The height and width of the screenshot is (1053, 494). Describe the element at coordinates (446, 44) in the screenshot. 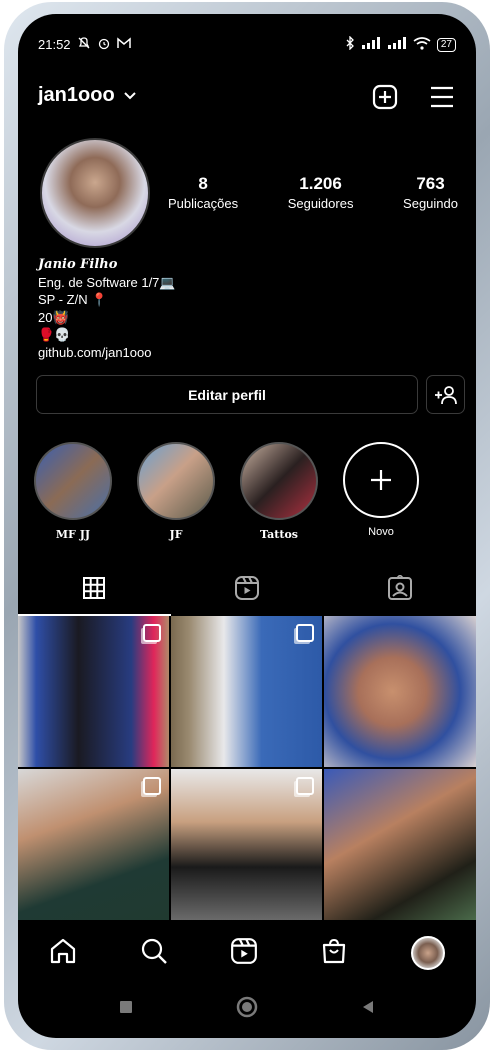

I see `battery-indicator: 27` at that location.